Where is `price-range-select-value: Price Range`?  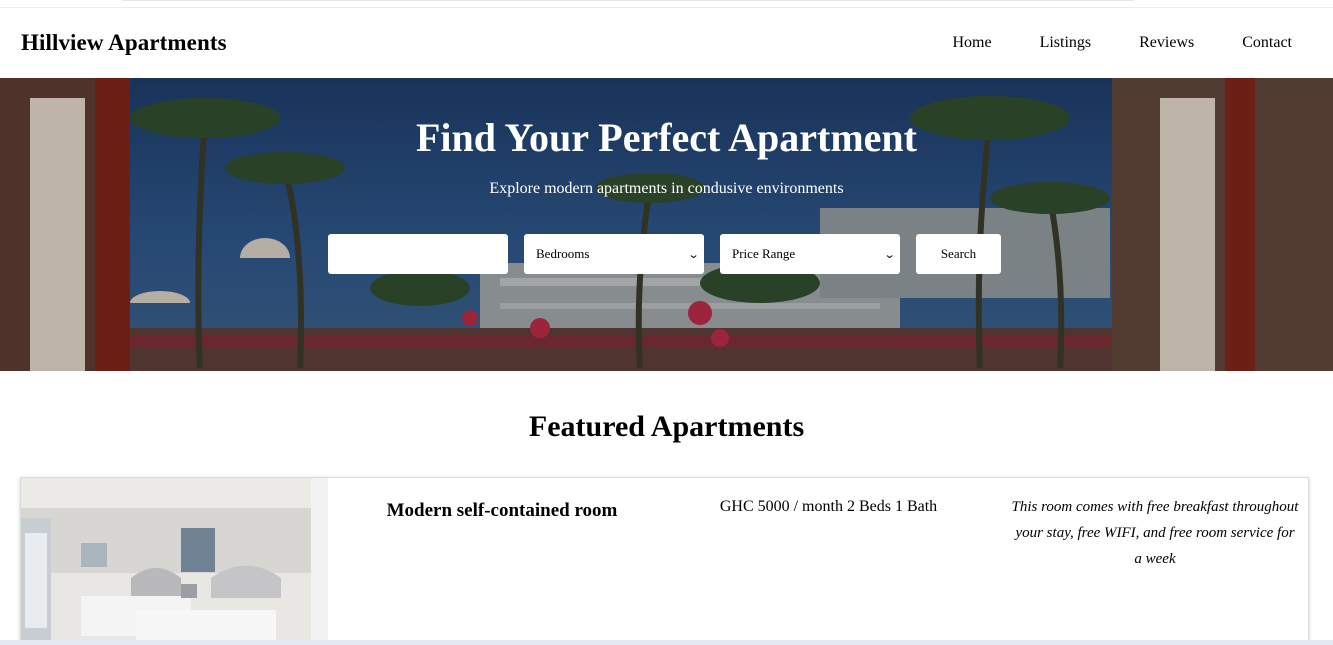
price-range-select-value: Price Range is located at coordinates (764, 253).